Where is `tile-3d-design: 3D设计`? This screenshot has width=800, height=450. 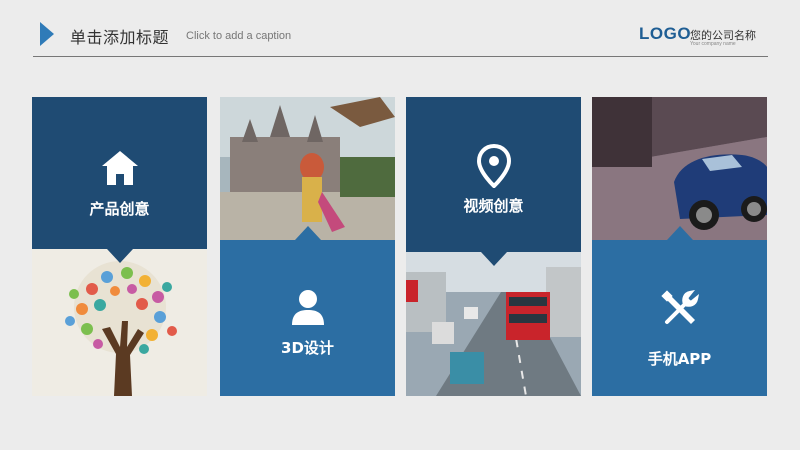 tile-3d-design: 3D设计 is located at coordinates (307, 318).